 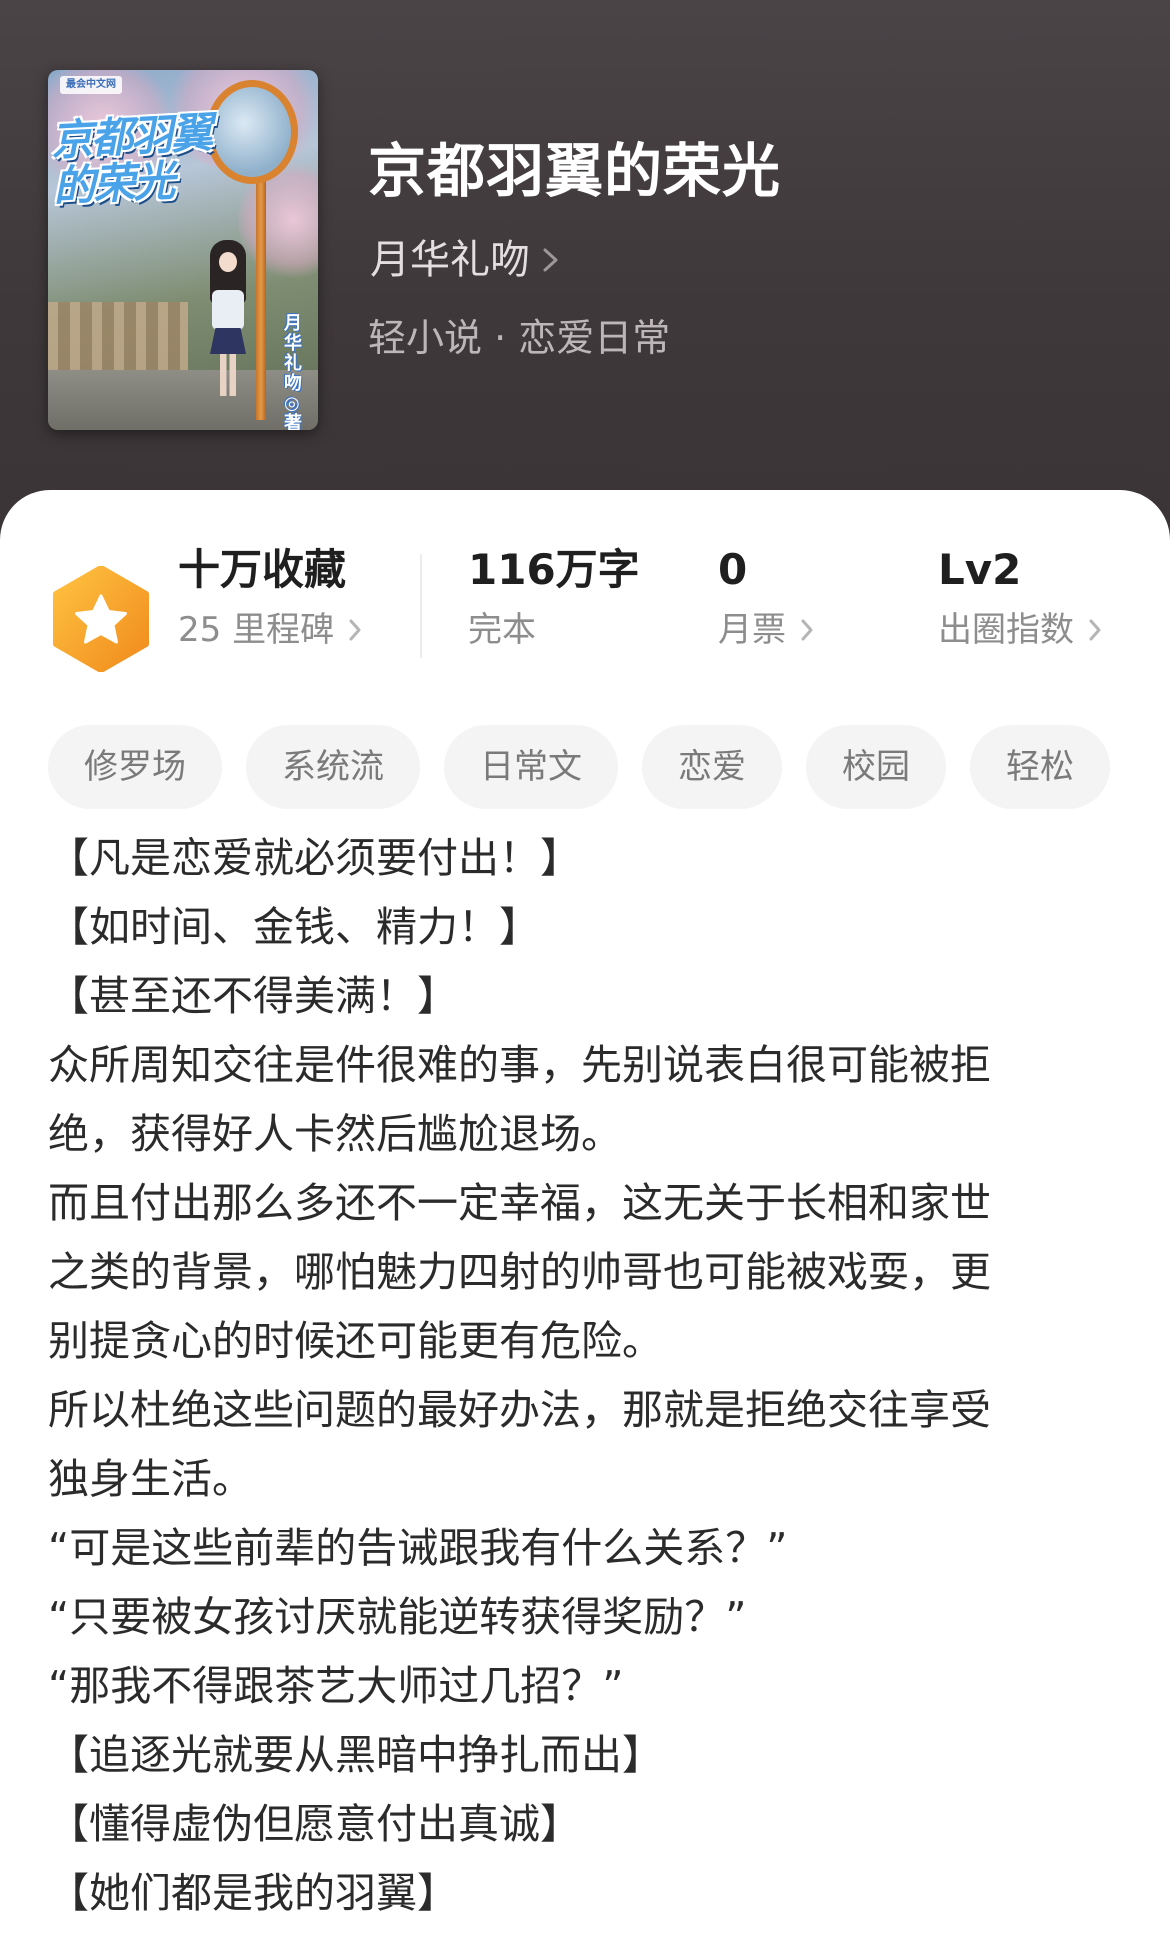 What do you see at coordinates (355, 1755) in the screenshot?
I see `synopsis-line: 【追逐光就要从黑暗中挣扎而出】` at bounding box center [355, 1755].